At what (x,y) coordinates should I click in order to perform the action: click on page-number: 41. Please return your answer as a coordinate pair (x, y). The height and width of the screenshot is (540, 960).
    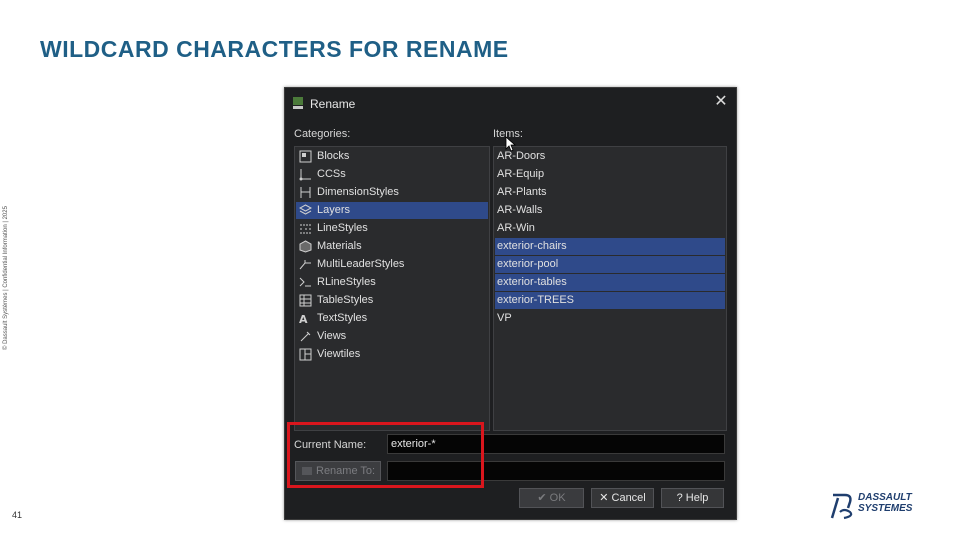
    Looking at the image, I should click on (17, 515).